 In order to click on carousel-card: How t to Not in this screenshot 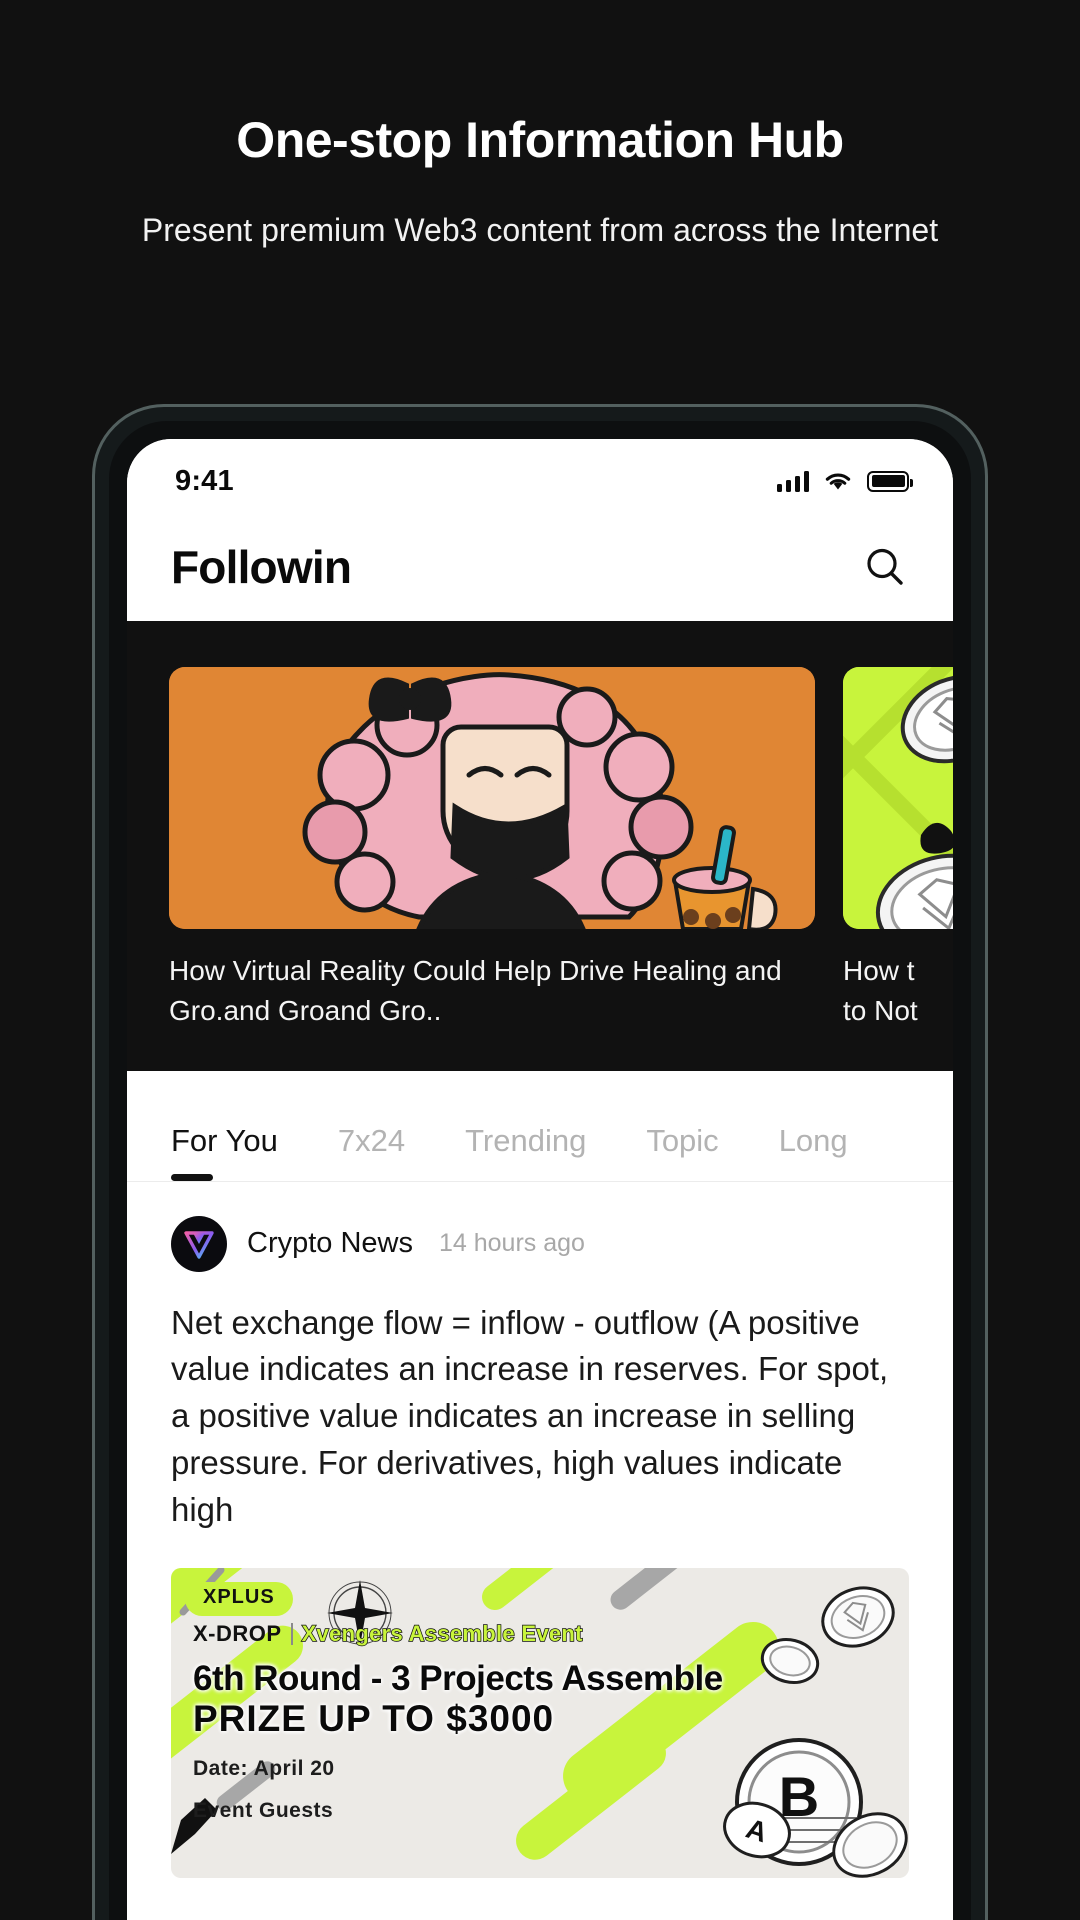, I will do `click(898, 849)`.